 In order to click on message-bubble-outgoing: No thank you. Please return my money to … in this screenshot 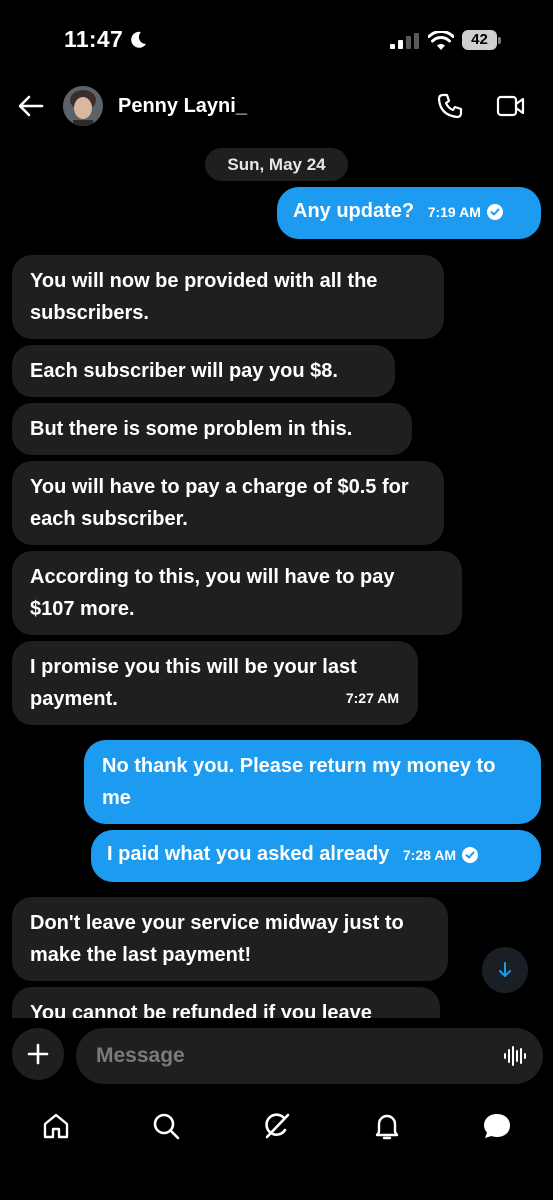, I will do `click(312, 782)`.